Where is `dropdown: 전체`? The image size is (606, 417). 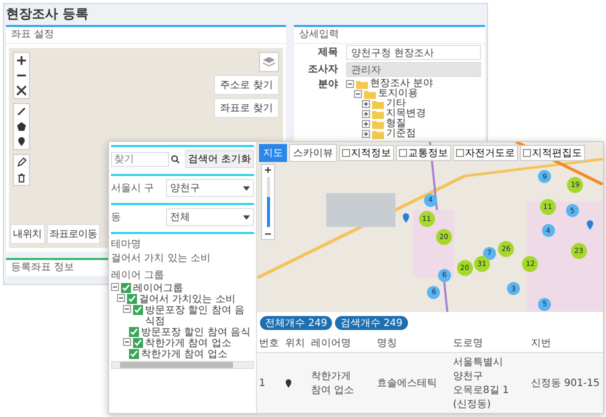 dropdown: 전체 is located at coordinates (210, 217).